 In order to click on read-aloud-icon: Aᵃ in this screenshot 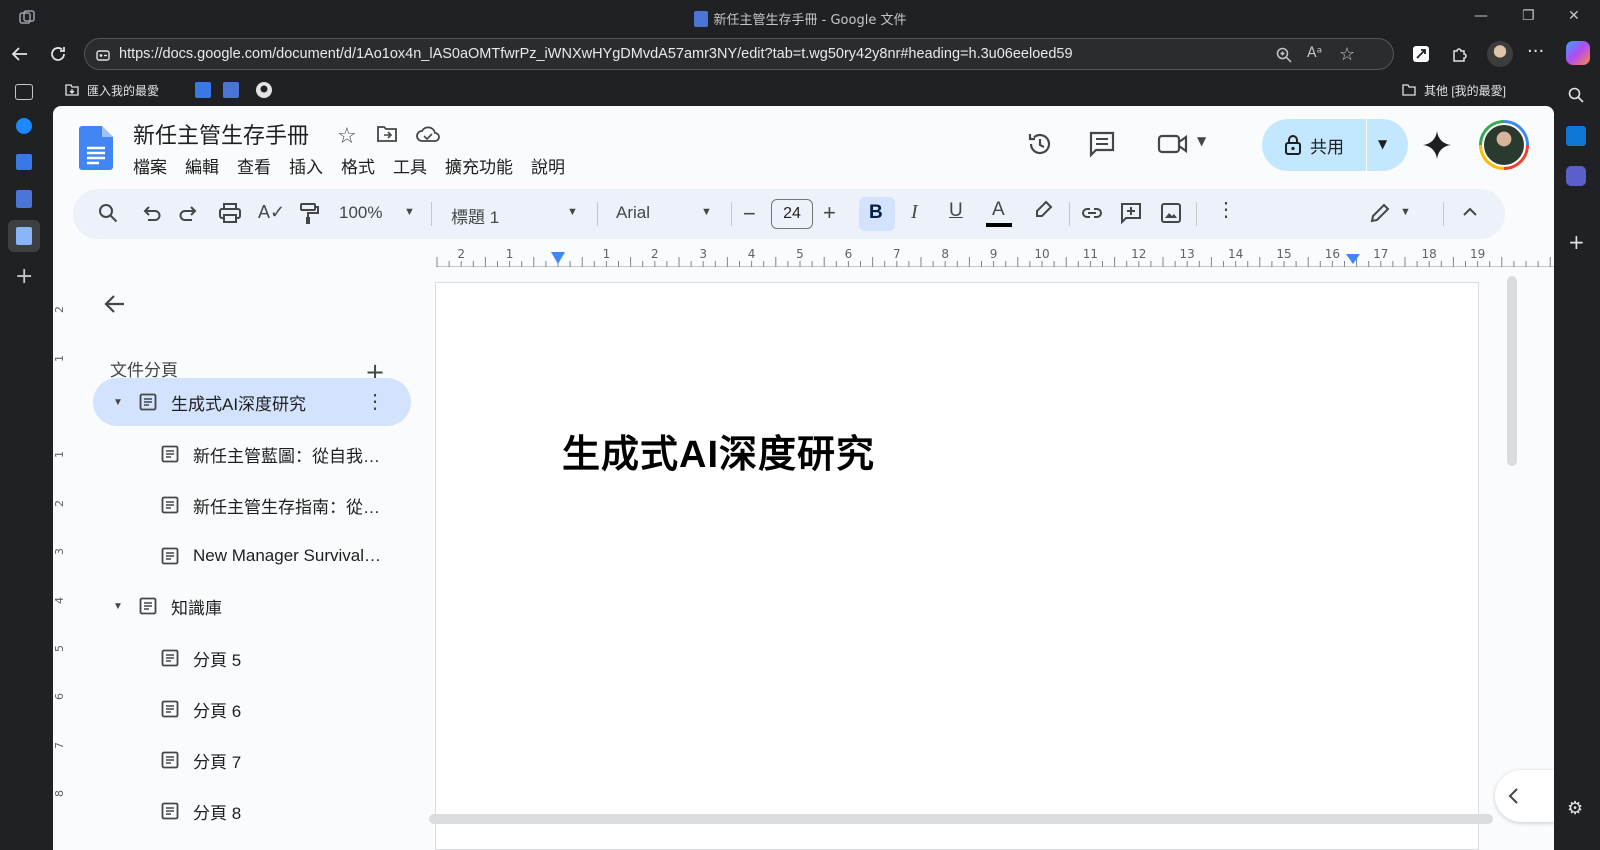, I will do `click(1314, 53)`.